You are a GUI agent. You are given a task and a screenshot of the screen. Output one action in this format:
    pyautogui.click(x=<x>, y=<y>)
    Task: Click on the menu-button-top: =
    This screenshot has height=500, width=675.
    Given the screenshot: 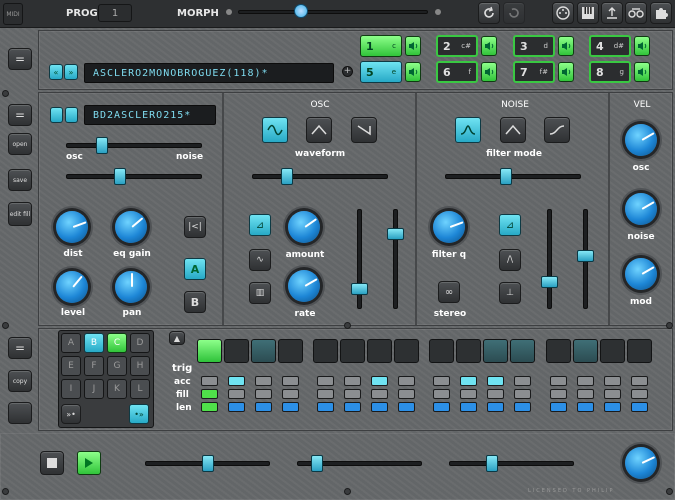 What is the action you would take?
    pyautogui.click(x=20, y=59)
    